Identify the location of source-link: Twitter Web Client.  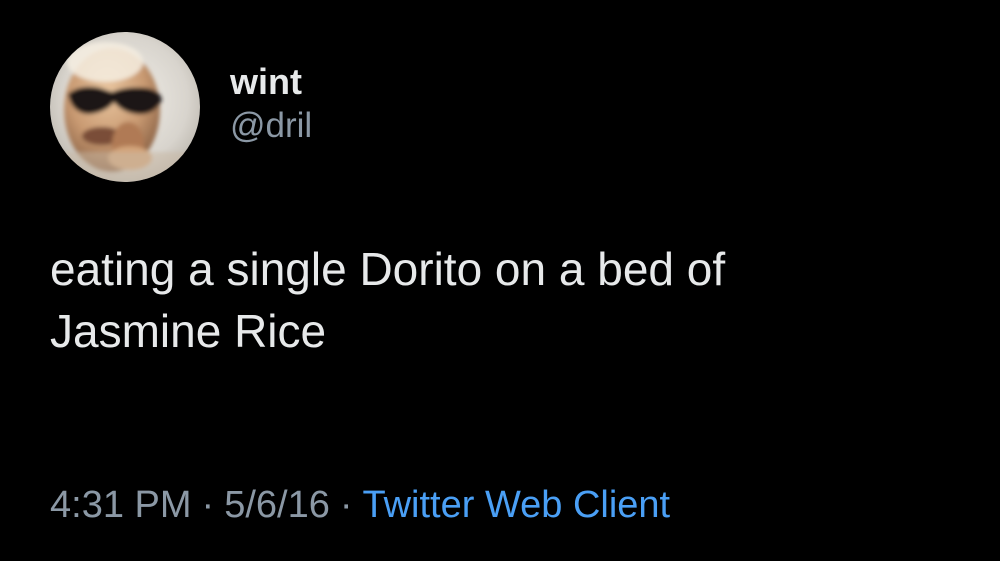
(517, 505).